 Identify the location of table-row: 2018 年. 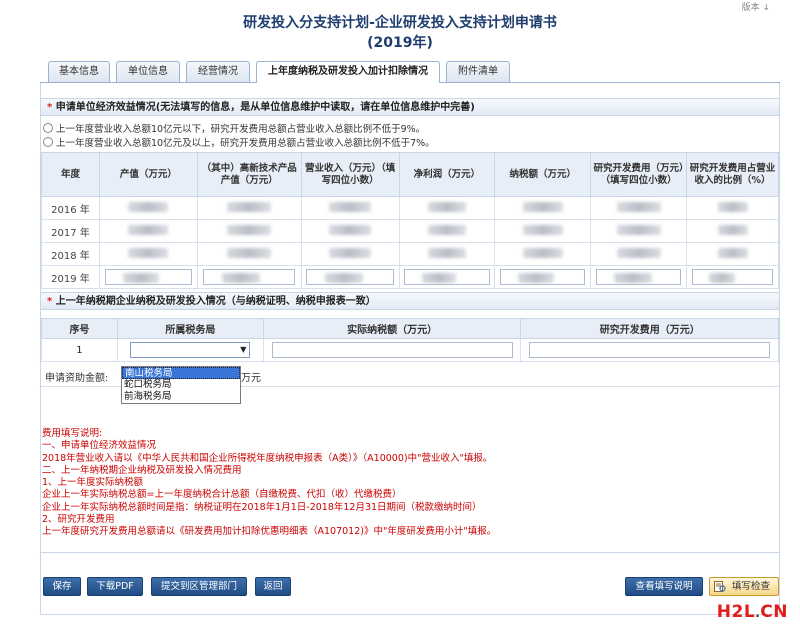
(410, 254).